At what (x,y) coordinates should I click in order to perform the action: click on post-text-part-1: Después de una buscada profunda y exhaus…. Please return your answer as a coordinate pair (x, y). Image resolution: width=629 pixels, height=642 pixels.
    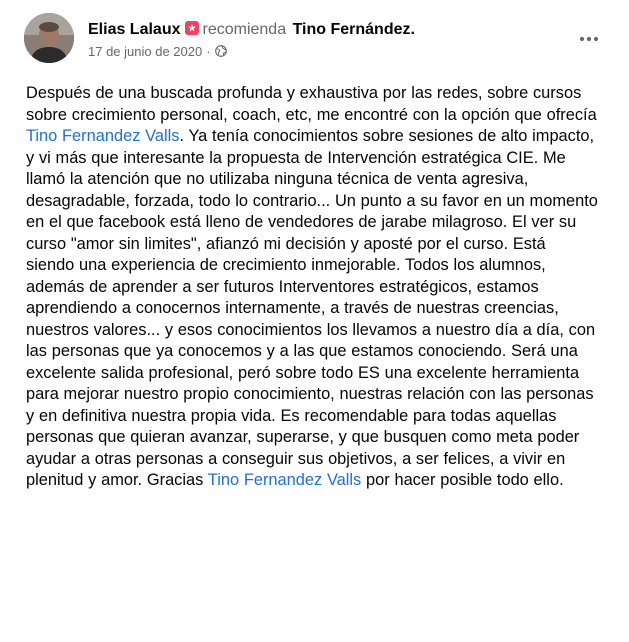
    Looking at the image, I should click on (311, 104).